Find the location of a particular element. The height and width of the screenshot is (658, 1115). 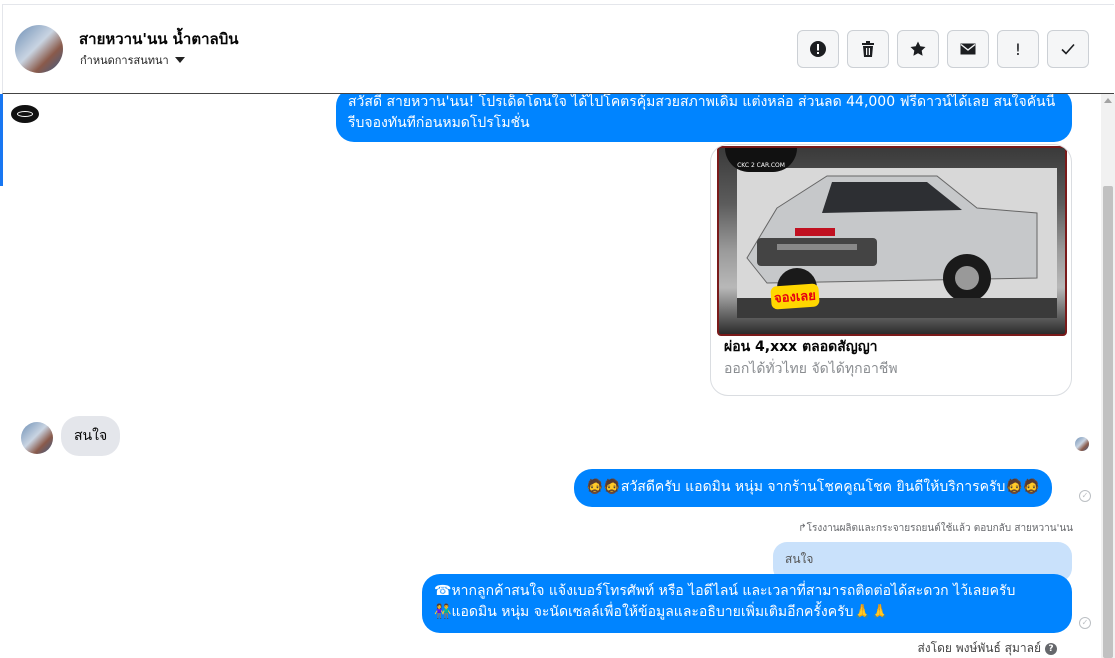

delete-button is located at coordinates (868, 49).